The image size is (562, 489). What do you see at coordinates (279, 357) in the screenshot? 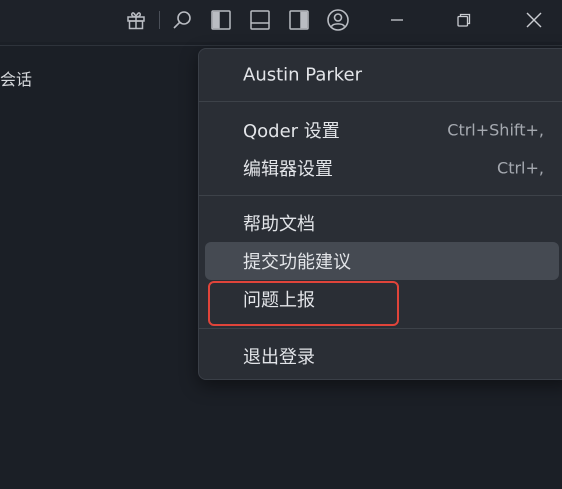
I see `menu-item-label: 退出登录` at bounding box center [279, 357].